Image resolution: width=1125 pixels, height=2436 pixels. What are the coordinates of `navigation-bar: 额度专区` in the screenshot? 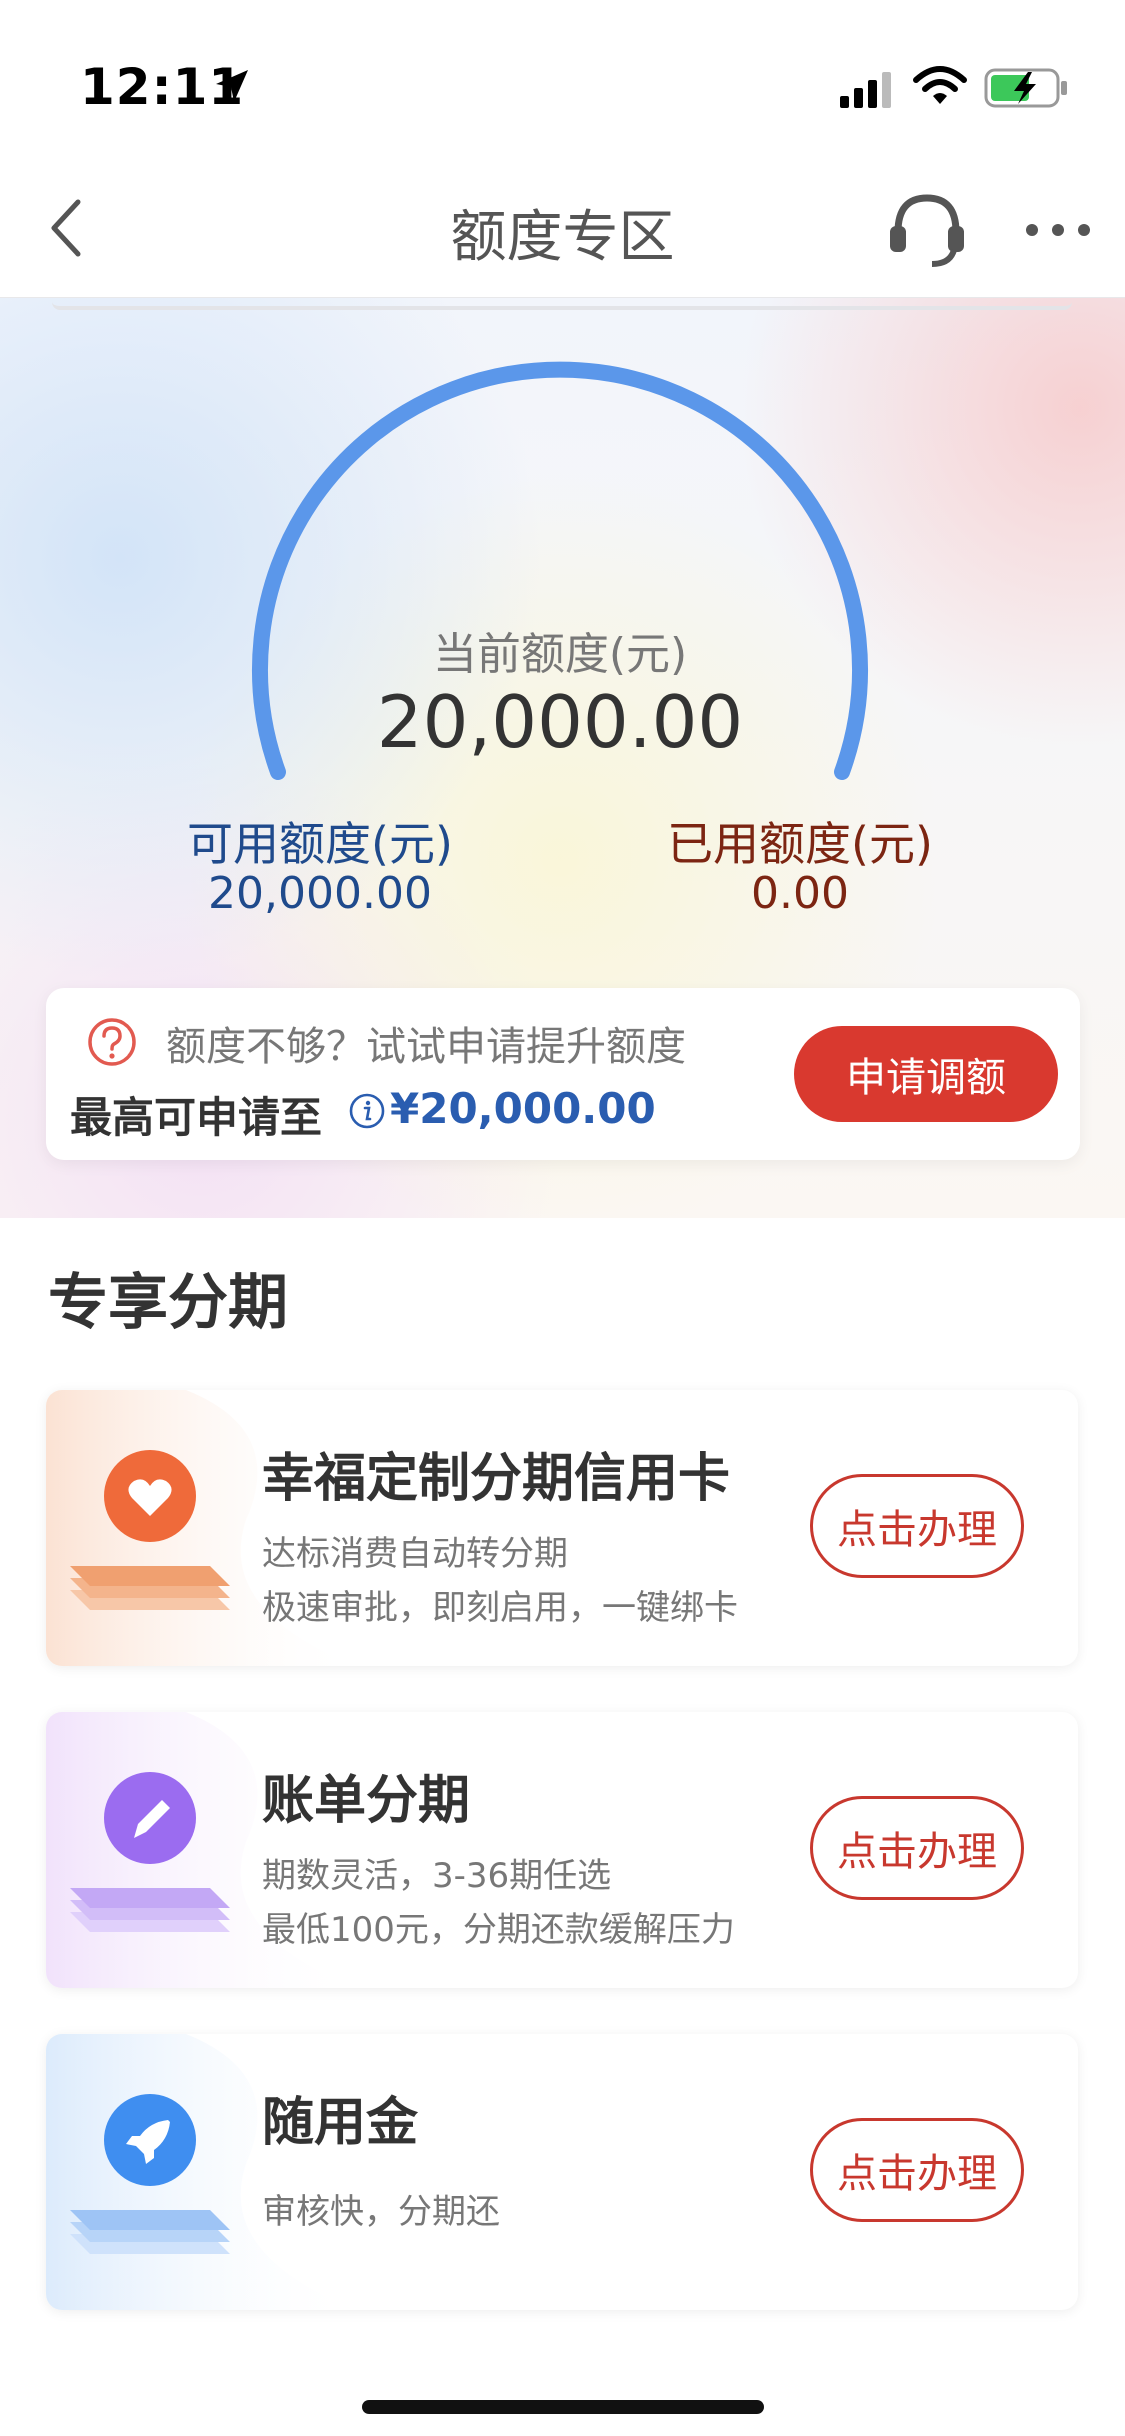 It's located at (562, 229).